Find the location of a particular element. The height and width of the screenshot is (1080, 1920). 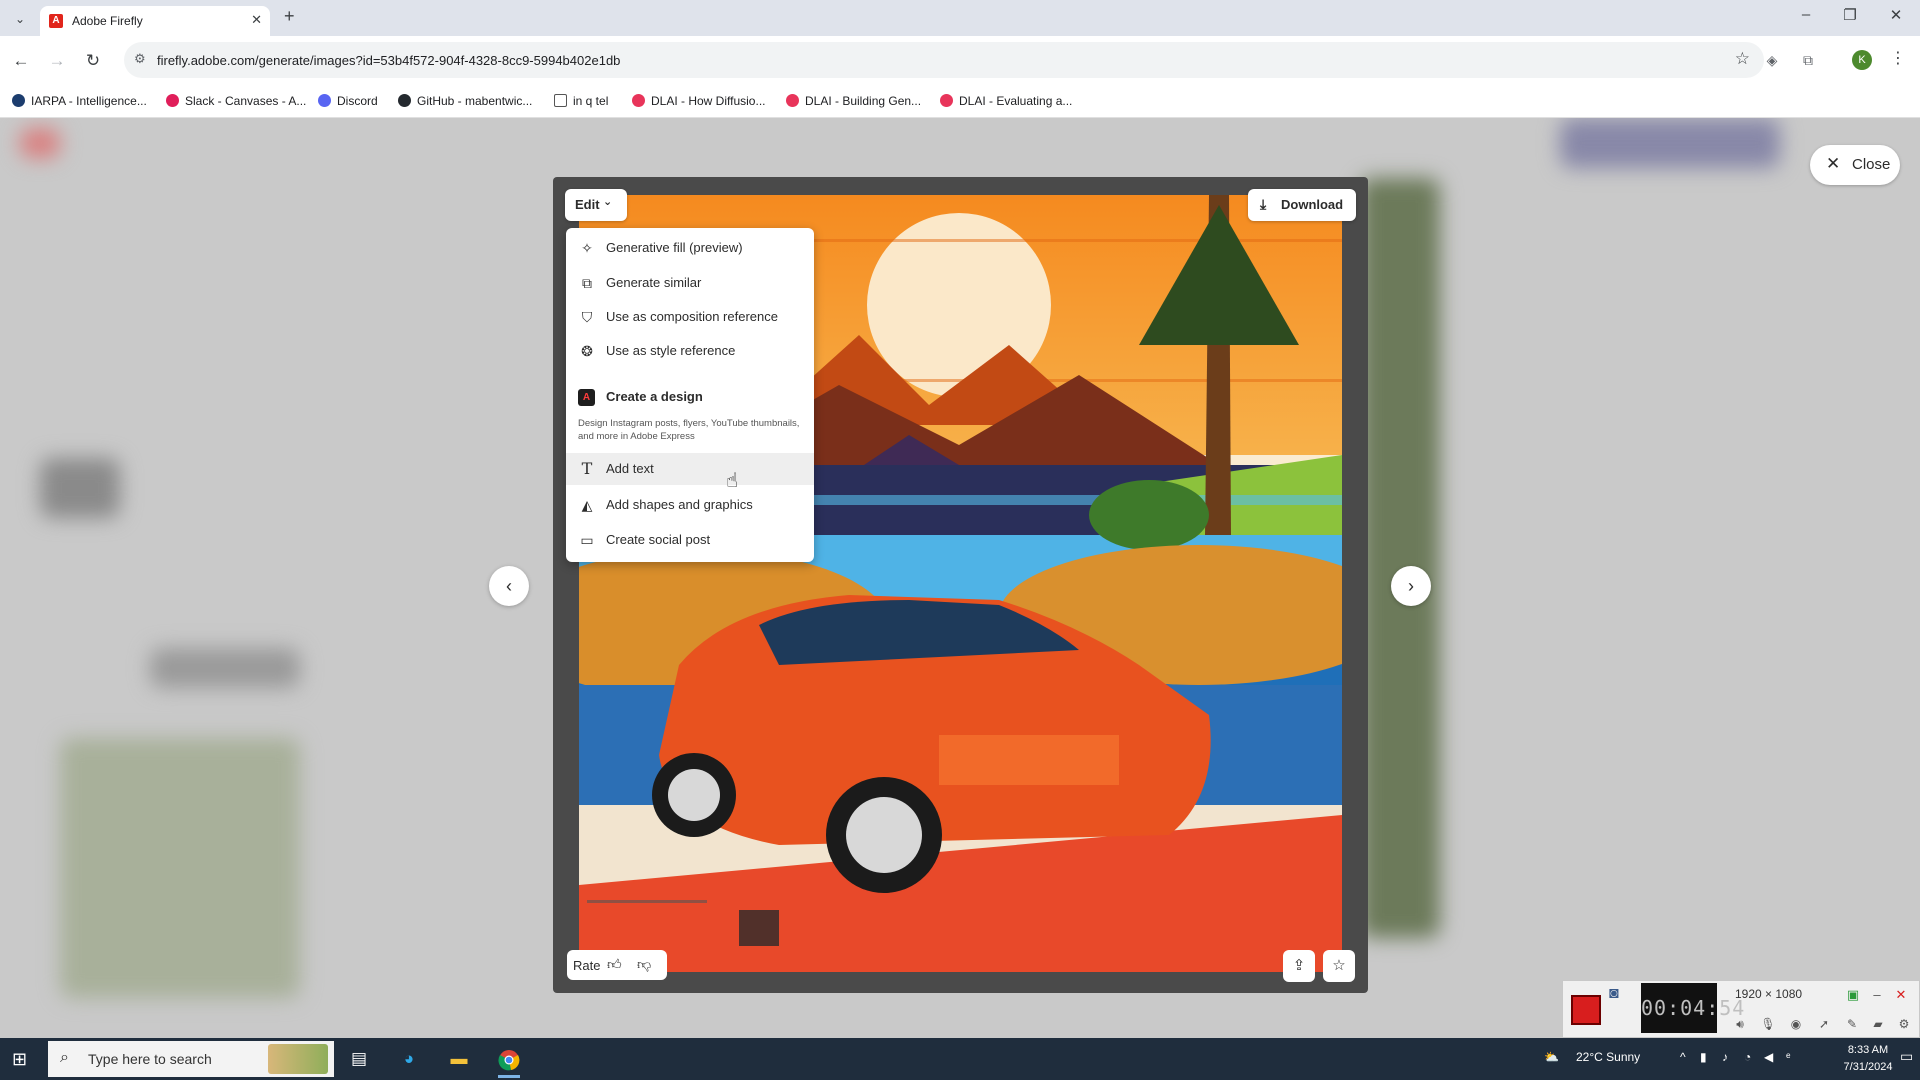

blurred-button is located at coordinates (225, 668).